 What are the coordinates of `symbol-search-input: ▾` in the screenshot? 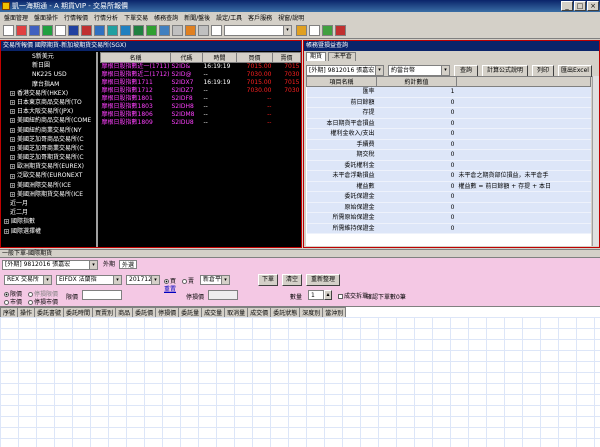 It's located at (258, 30).